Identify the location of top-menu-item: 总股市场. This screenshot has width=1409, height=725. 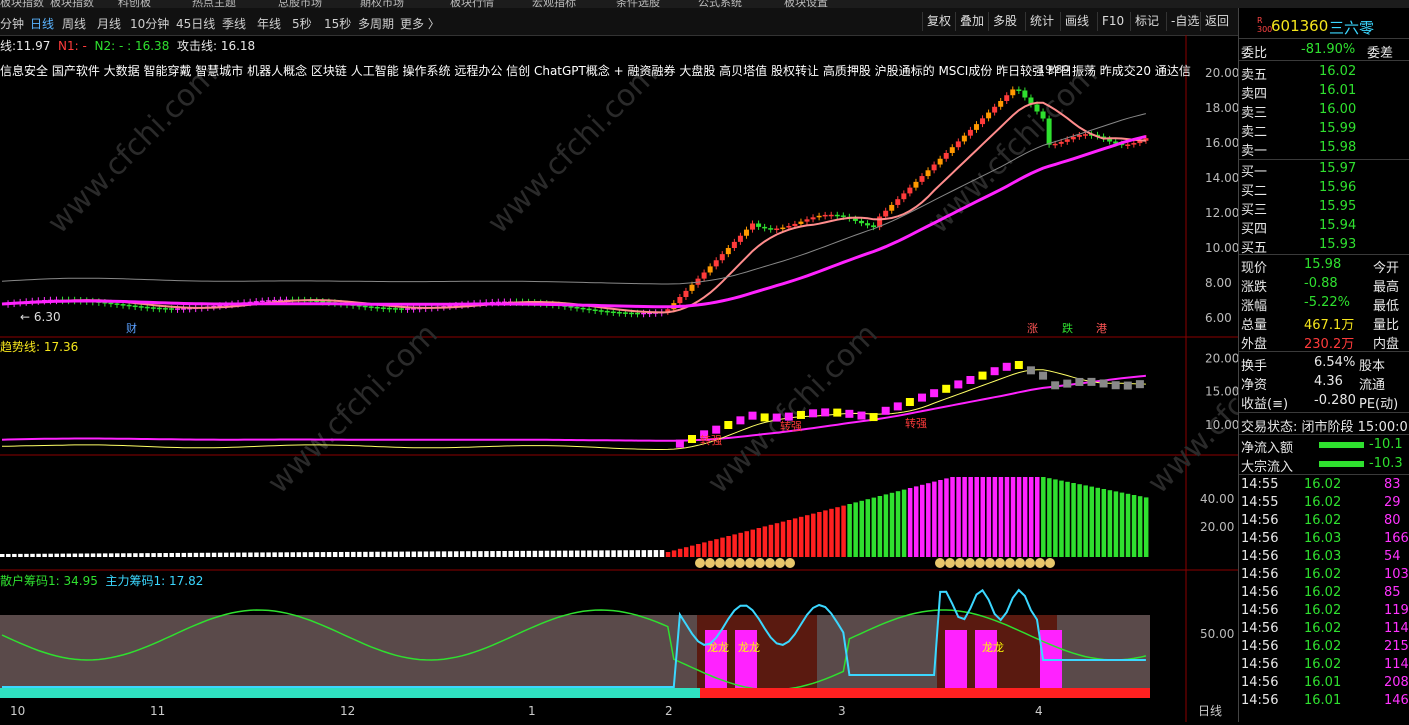
(300, 4).